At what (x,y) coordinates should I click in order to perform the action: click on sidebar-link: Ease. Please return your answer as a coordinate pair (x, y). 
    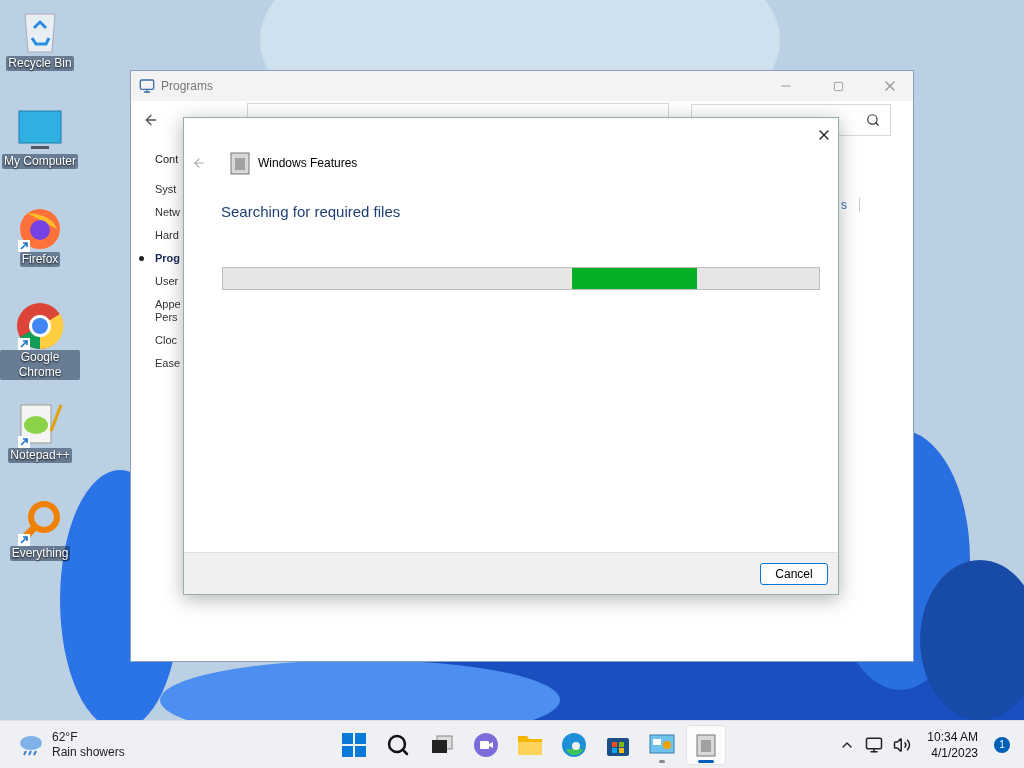
    Looking at the image, I should click on (160, 363).